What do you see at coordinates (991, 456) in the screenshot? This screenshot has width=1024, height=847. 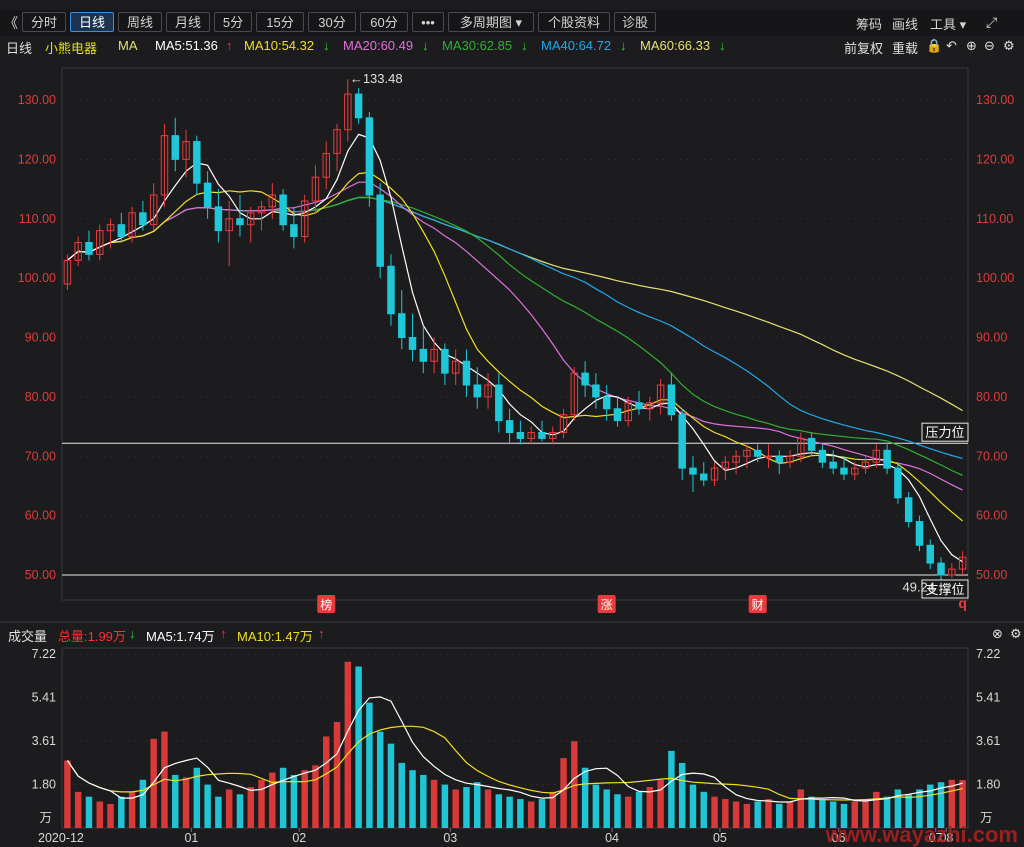 I see `price-tick-label-right: 70.00` at bounding box center [991, 456].